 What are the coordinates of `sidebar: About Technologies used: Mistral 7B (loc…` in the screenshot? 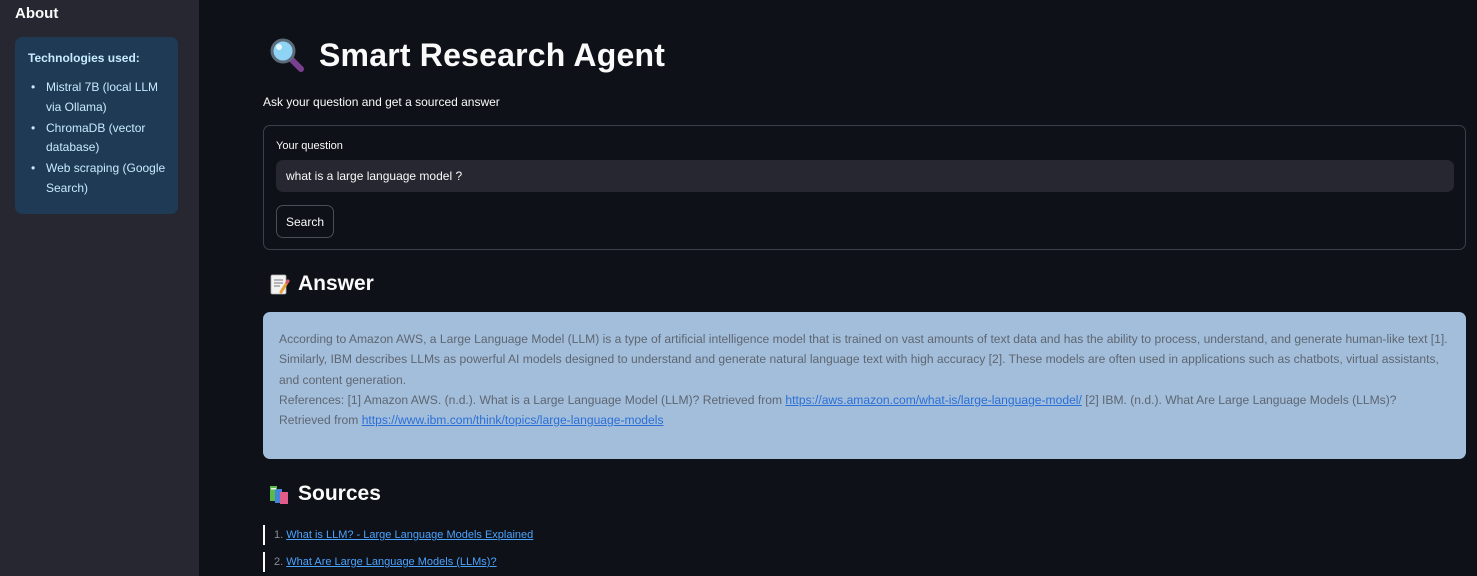 It's located at (99, 288).